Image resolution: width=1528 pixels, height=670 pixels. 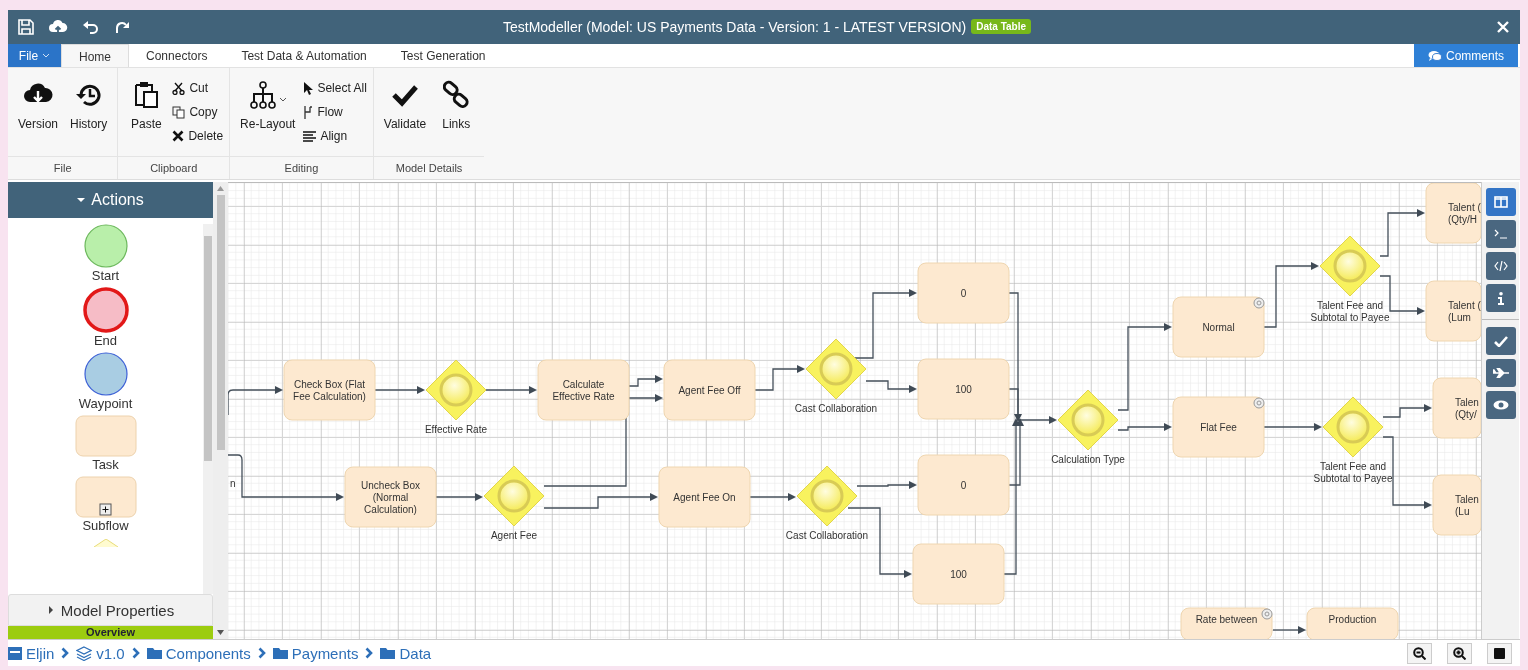 I want to click on fit-button, so click(x=1499, y=653).